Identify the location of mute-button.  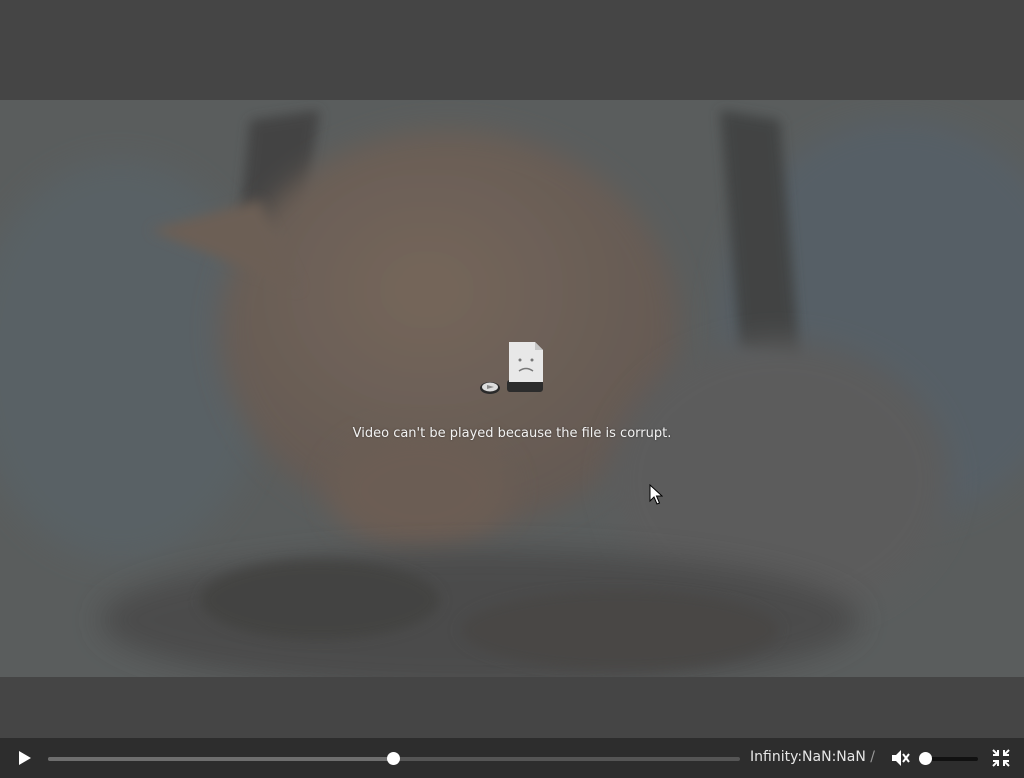
(900, 758).